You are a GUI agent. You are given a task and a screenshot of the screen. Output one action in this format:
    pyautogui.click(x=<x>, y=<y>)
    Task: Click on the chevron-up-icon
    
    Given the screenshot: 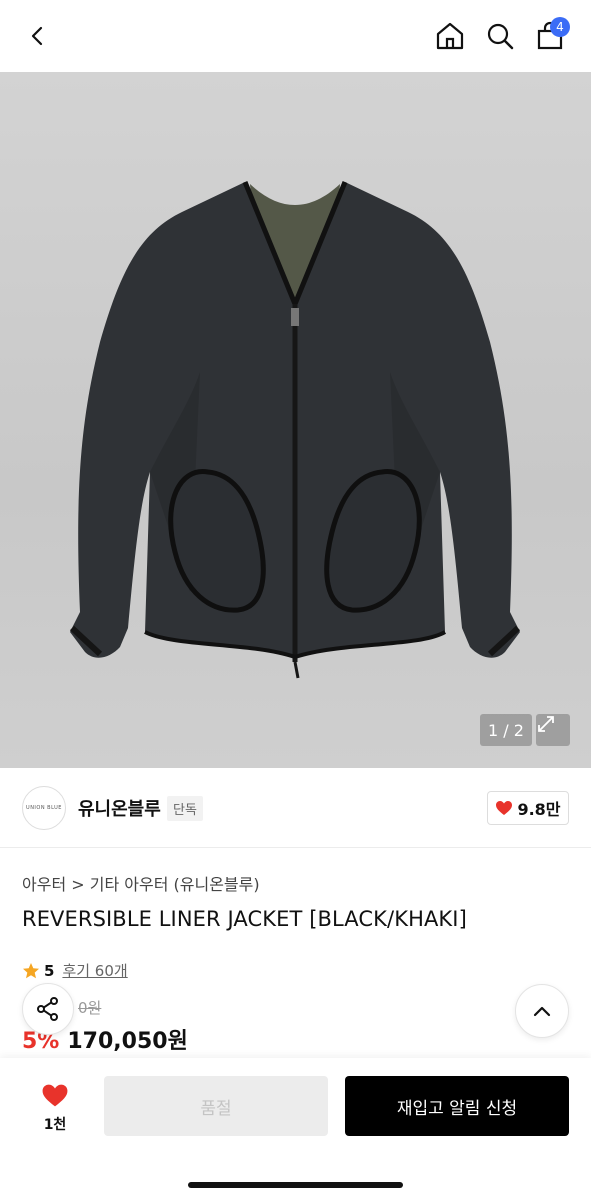 What is the action you would take?
    pyautogui.click(x=542, y=1011)
    